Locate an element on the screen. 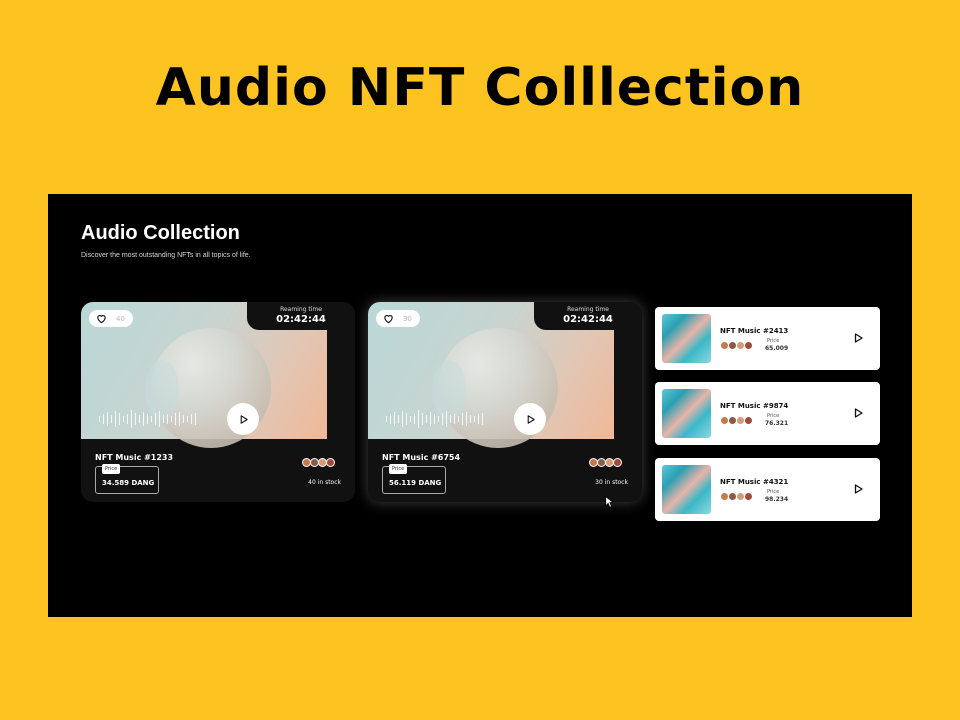  side-list-item: NFT Music #2413 Price 65.009 is located at coordinates (767, 338).